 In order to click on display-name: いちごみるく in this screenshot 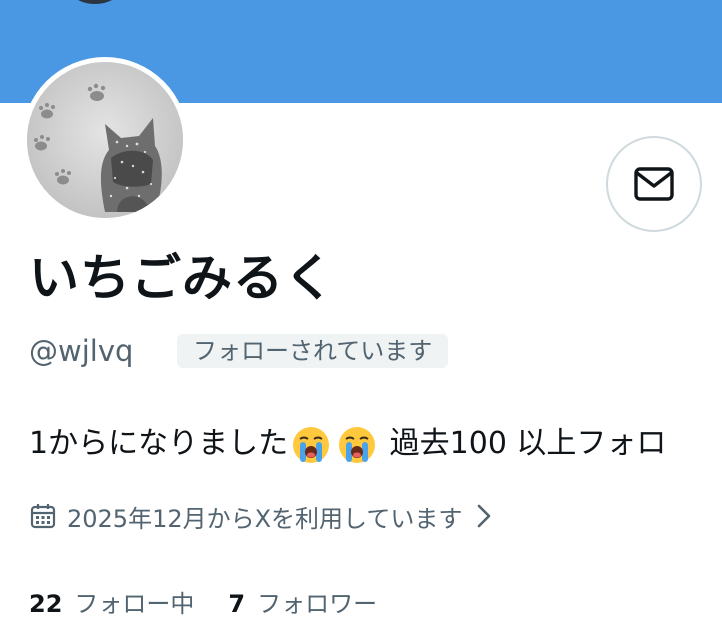, I will do `click(182, 278)`.